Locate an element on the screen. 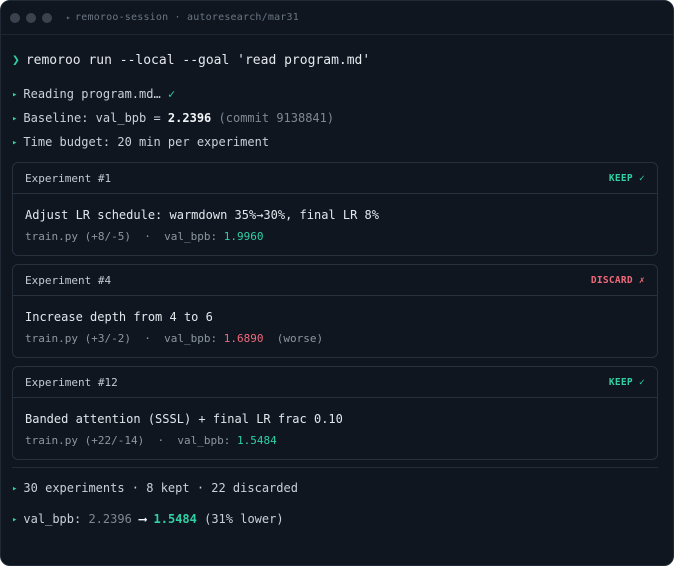  budget-text: Time budget: 20 min per experiment is located at coordinates (146, 142).